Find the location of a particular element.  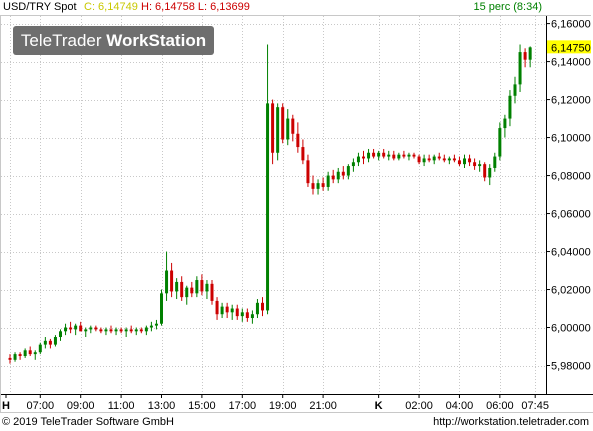

x-tick-label: K is located at coordinates (379, 406).